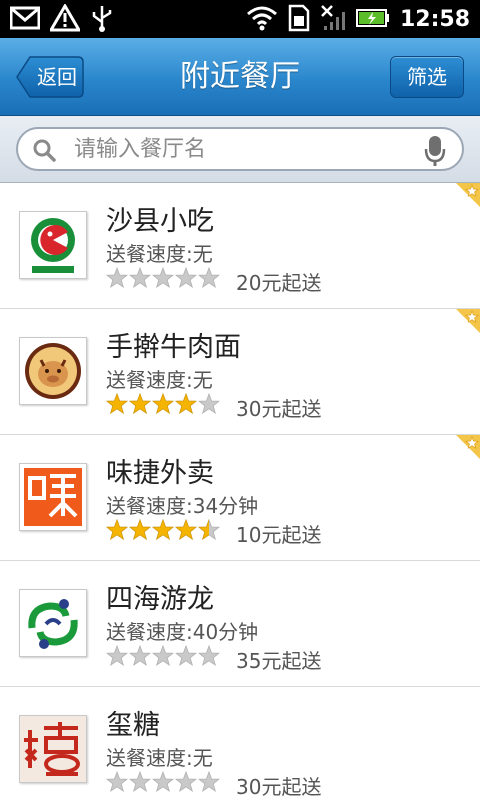  I want to click on usb-icon, so click(102, 20).